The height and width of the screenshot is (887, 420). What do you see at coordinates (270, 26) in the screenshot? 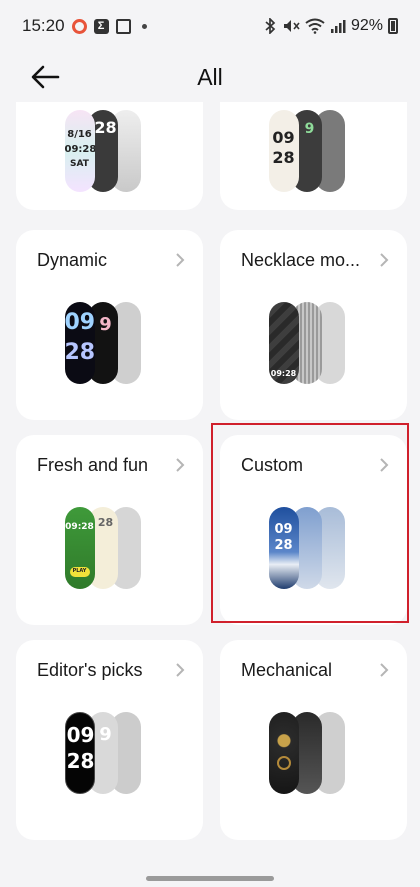
I see `bluetooth-icon` at bounding box center [270, 26].